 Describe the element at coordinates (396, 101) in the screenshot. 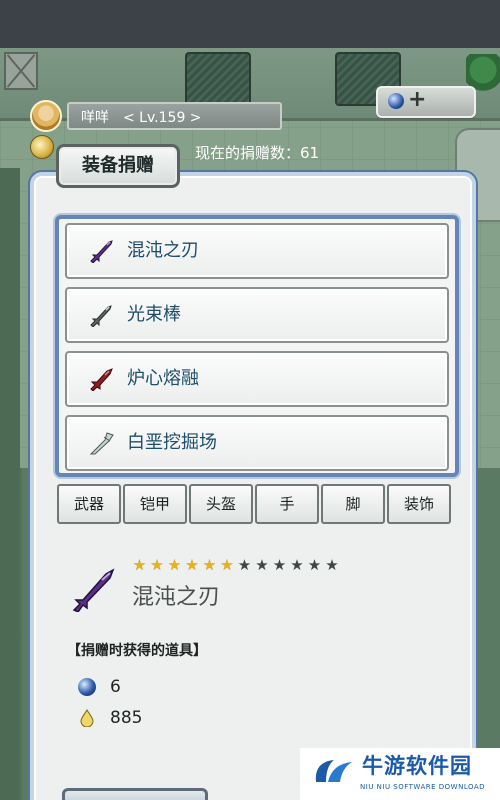

I see `gem-orb-icon` at that location.